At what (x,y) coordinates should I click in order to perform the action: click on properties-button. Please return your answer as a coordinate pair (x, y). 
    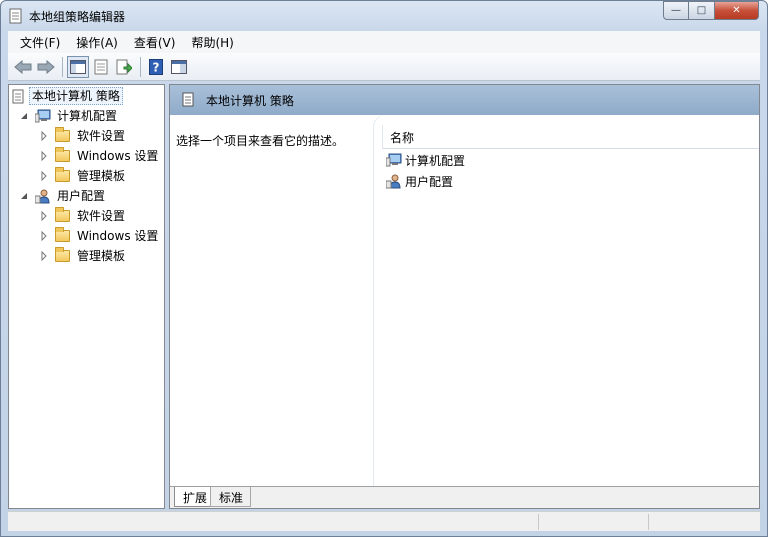
    Looking at the image, I should click on (101, 67).